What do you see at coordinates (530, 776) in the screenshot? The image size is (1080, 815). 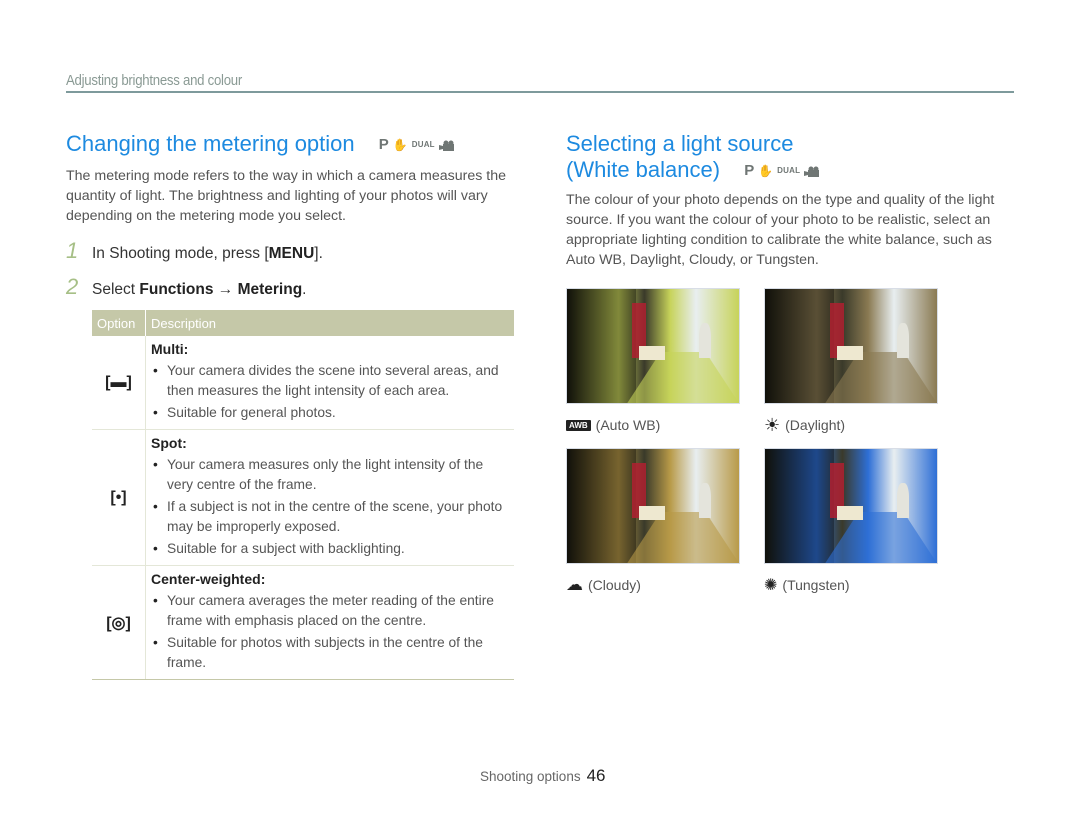 I see `footer-label: Shooting options` at bounding box center [530, 776].